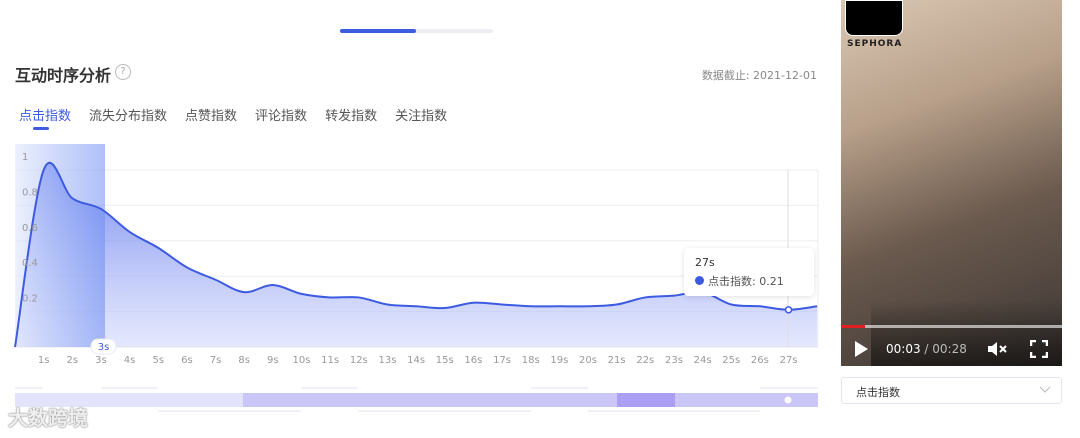 The image size is (1080, 438). I want to click on x-tick-label: 15s, so click(445, 360).